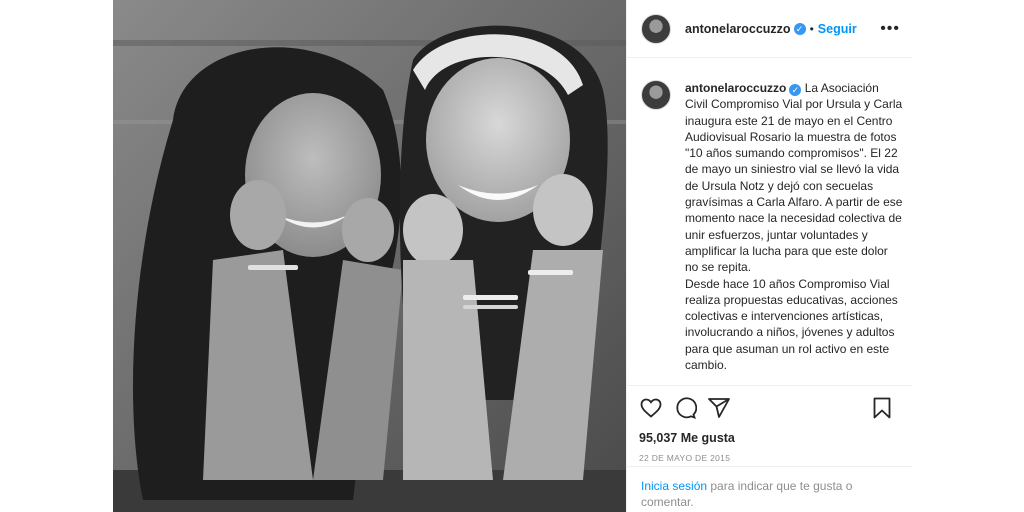 The height and width of the screenshot is (512, 1024). Describe the element at coordinates (651, 408) in the screenshot. I see `heart-icon` at that location.